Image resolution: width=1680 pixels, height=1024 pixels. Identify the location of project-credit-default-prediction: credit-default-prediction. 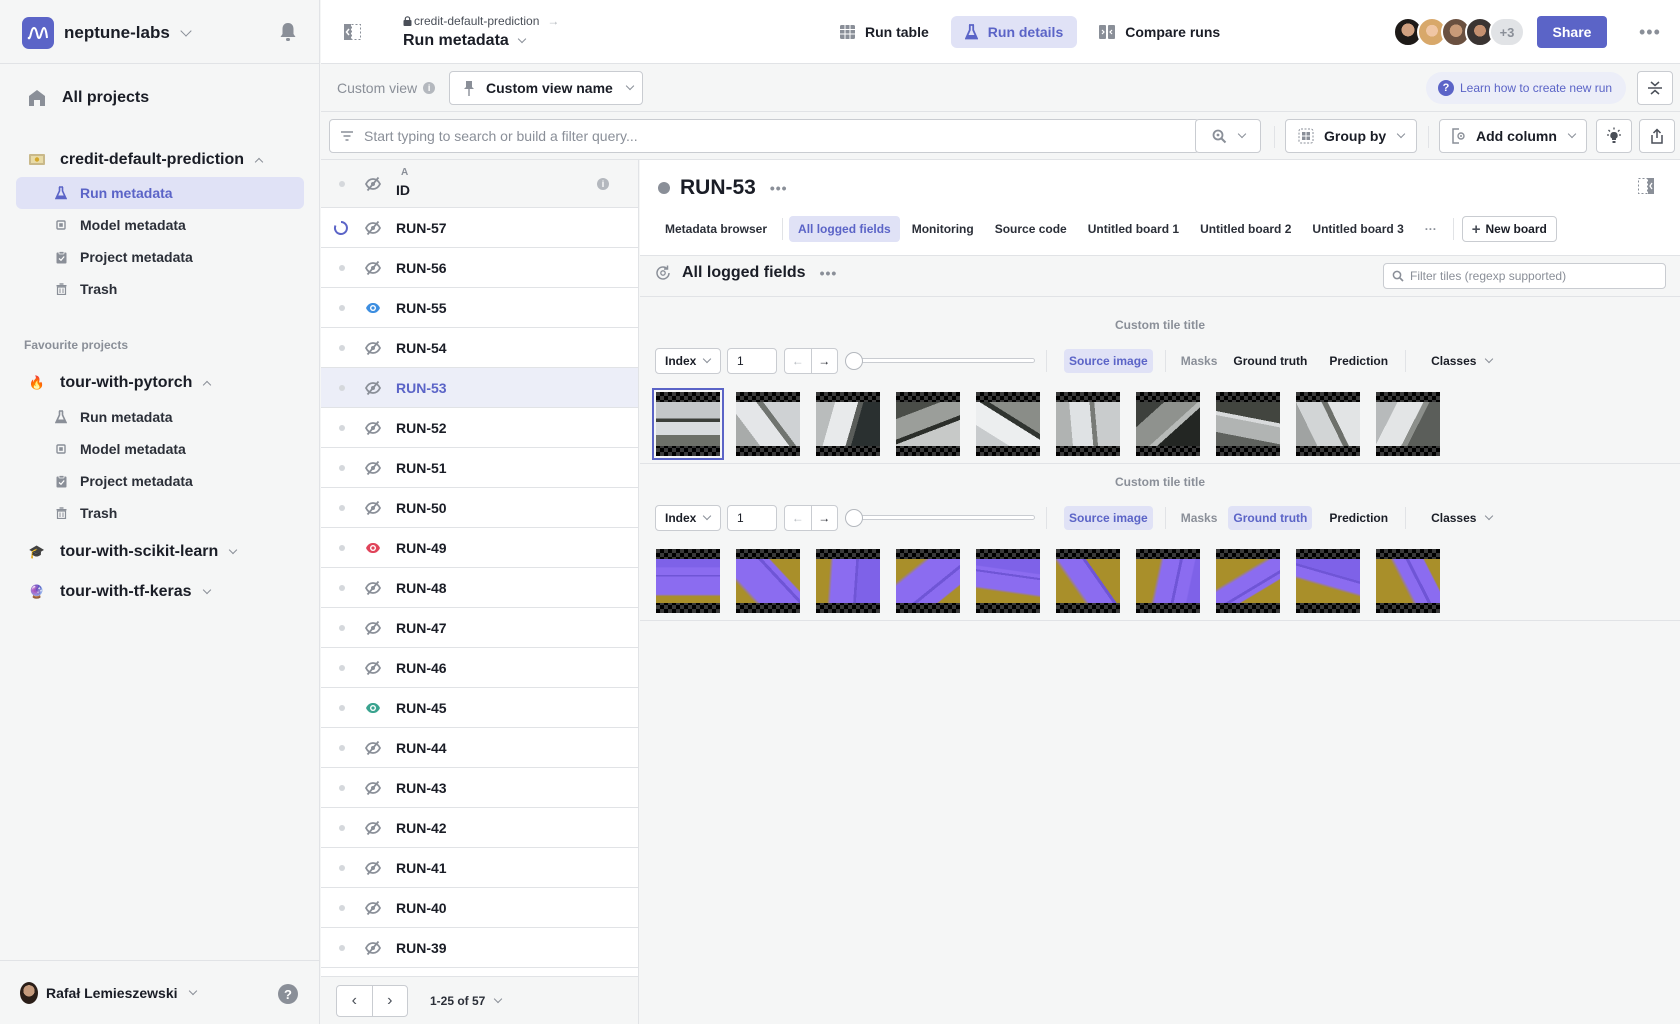
(146, 160).